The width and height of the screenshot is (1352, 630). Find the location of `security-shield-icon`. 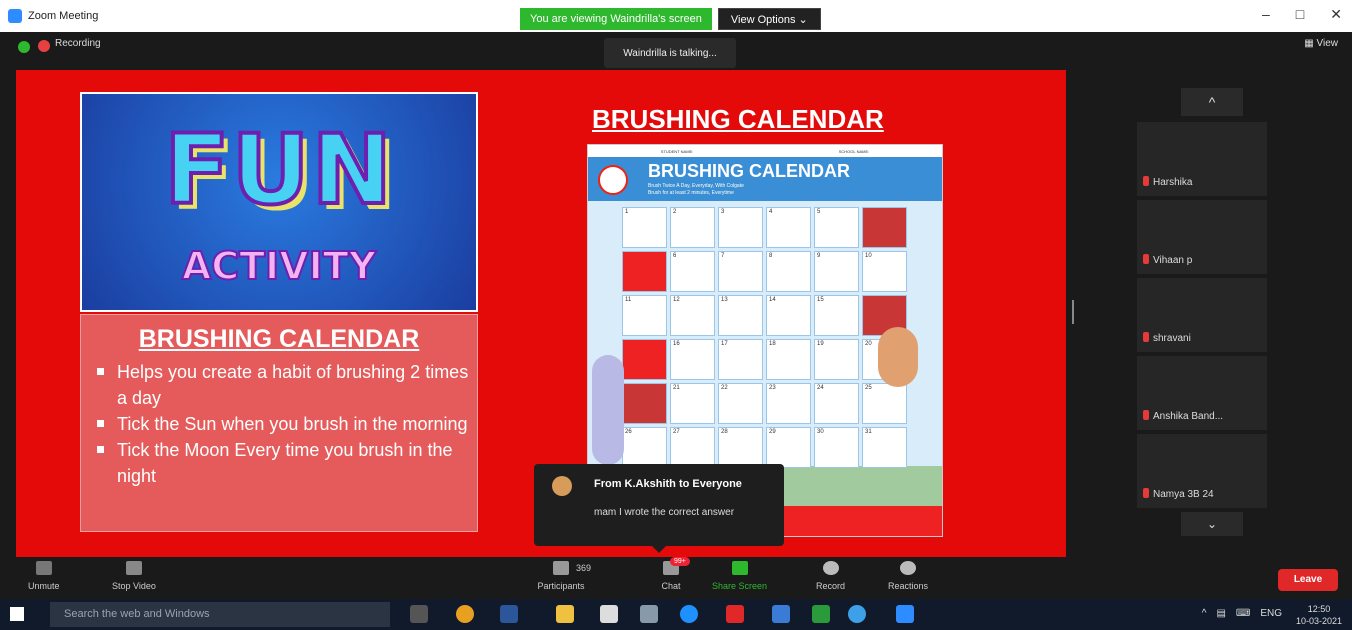

security-shield-icon is located at coordinates (24, 47).